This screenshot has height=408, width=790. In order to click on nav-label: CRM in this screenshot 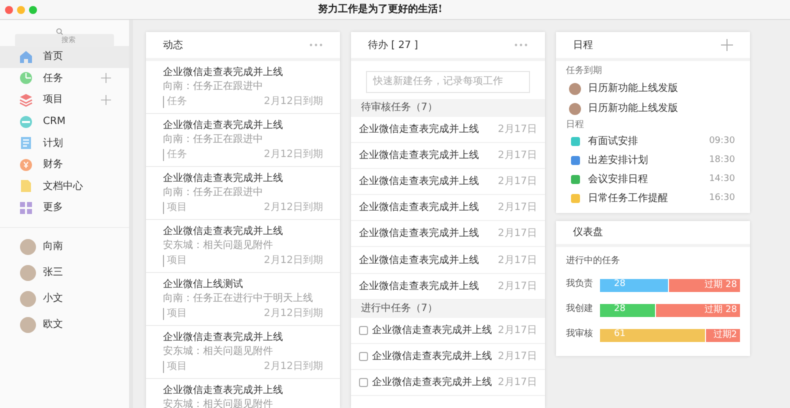, I will do `click(55, 122)`.